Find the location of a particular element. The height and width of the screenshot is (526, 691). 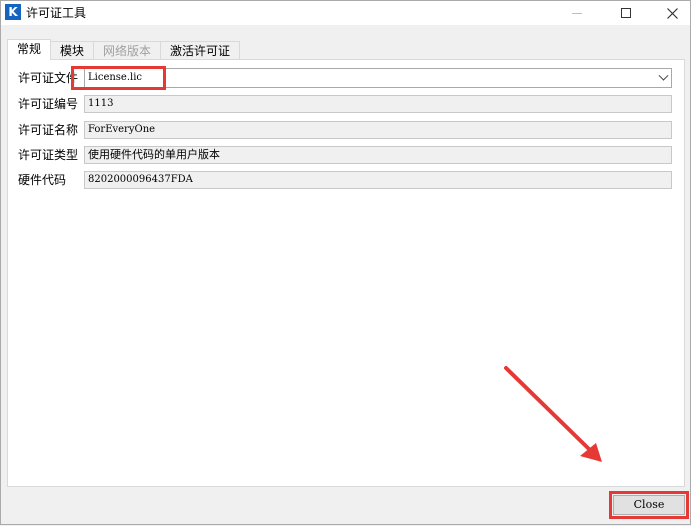

license-file-value: License.lic is located at coordinates (115, 77).